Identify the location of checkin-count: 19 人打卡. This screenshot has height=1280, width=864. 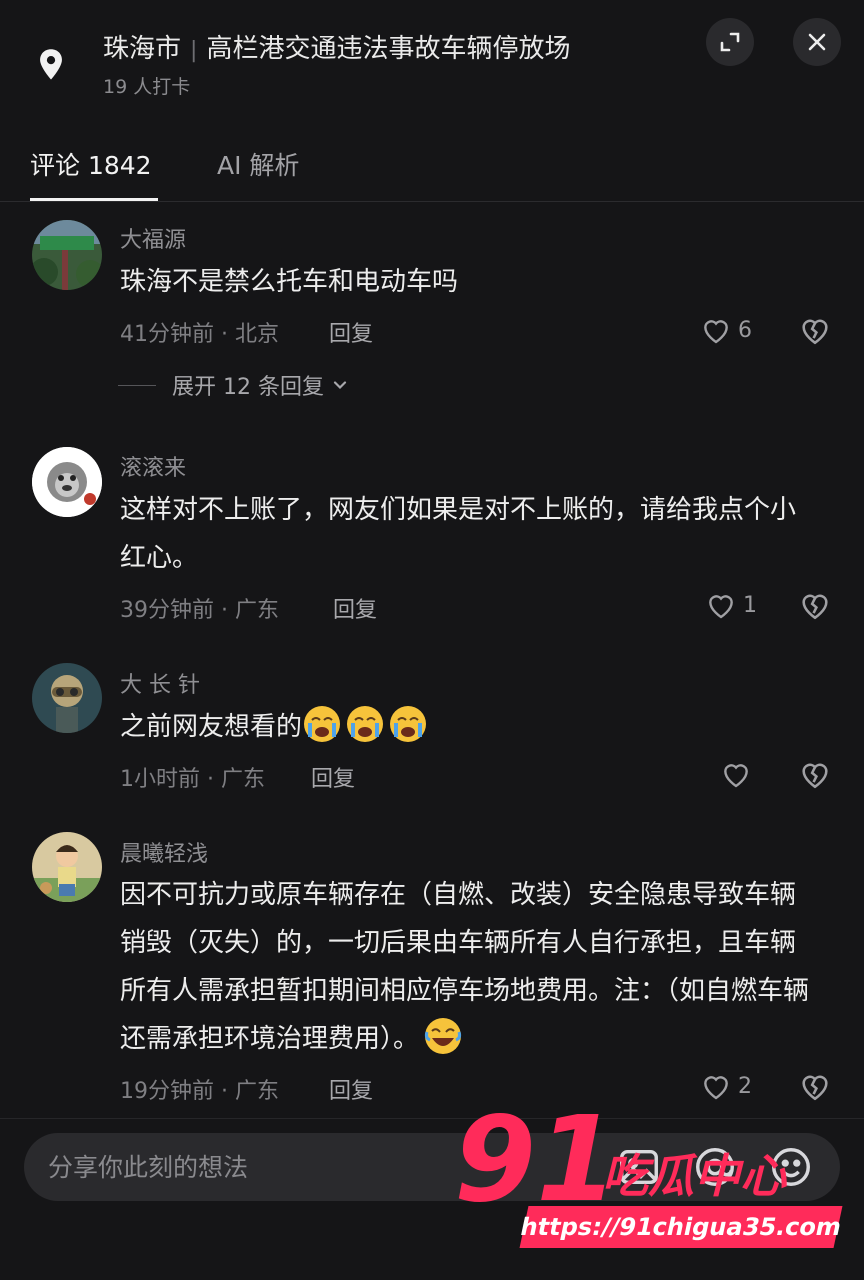
(147, 87).